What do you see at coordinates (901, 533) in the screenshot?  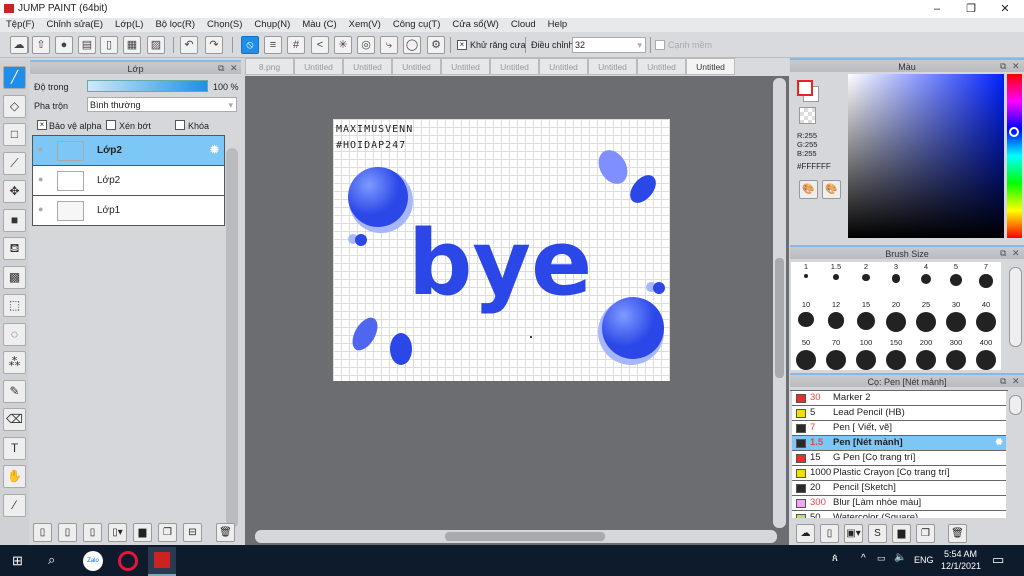 I see `brush-folder-icon: ▆` at bounding box center [901, 533].